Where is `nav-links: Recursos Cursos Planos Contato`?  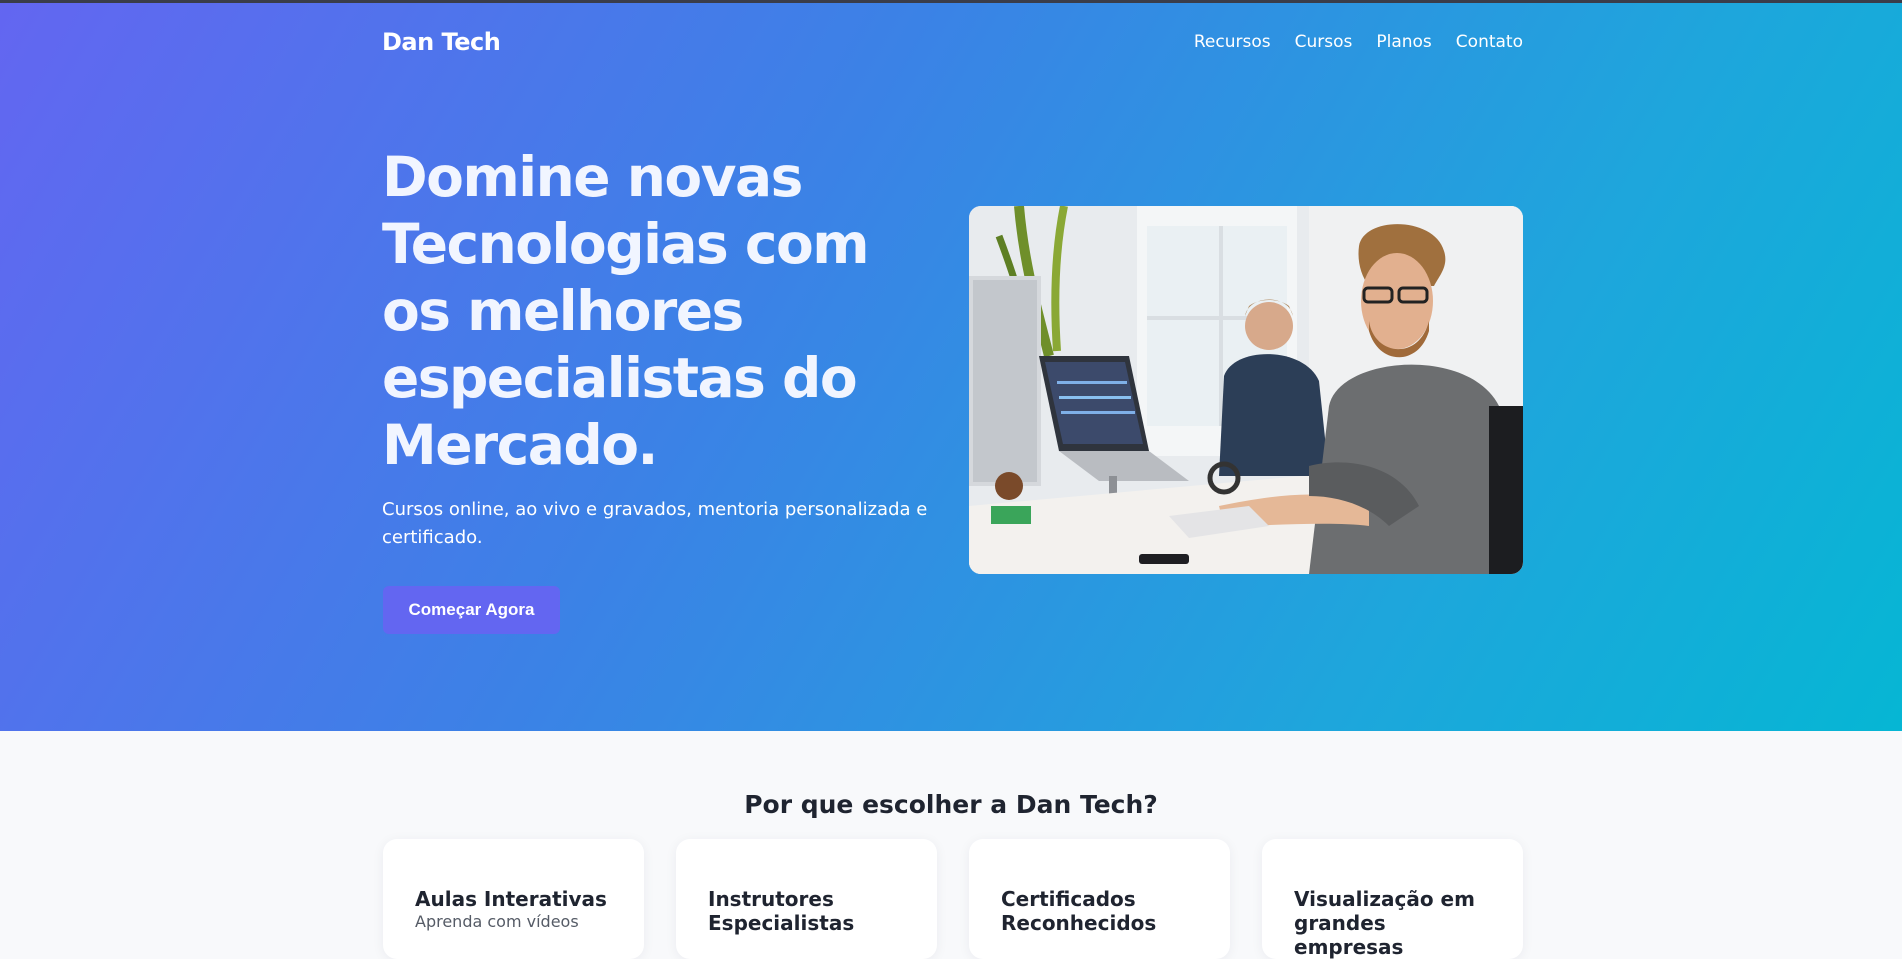
nav-links: Recursos Cursos Planos Contato is located at coordinates (1358, 42).